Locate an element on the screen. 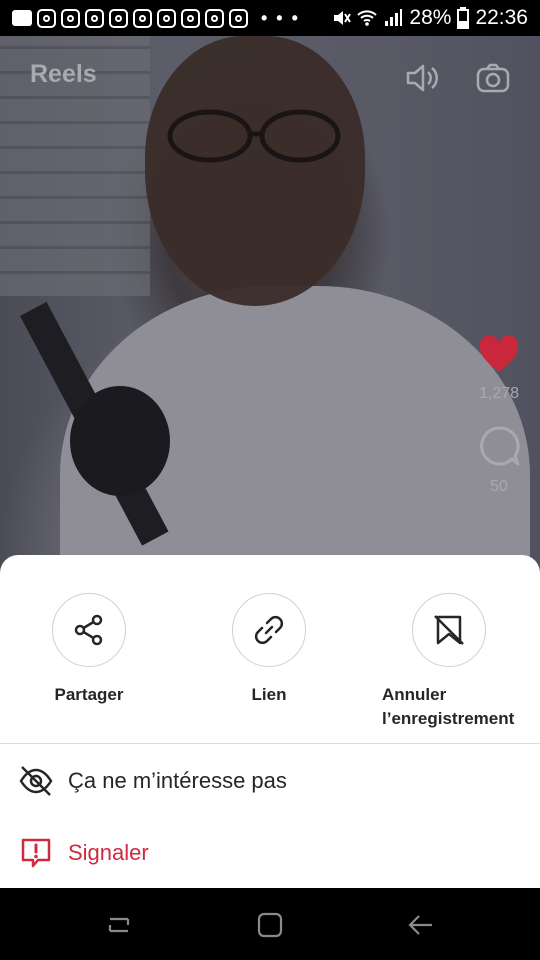  chat-notification-icon is located at coordinates (22, 18).